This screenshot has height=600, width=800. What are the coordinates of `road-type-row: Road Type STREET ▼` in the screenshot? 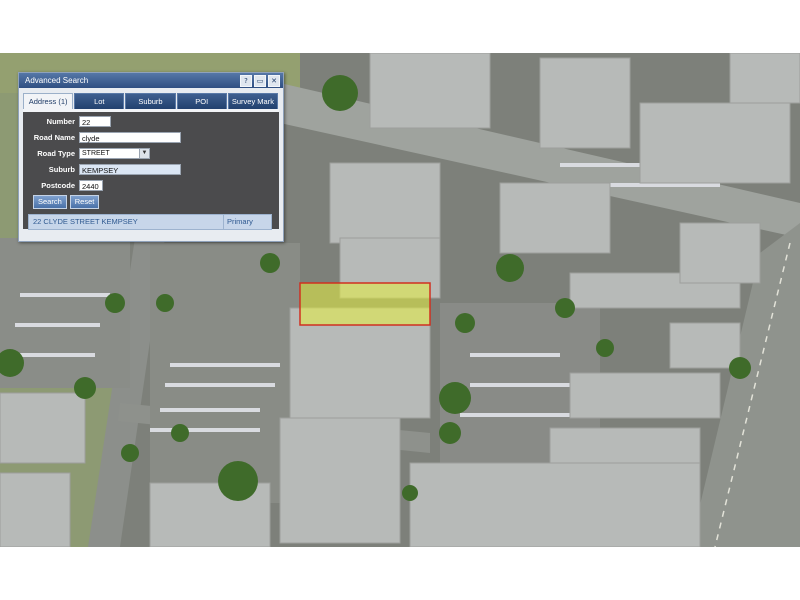 It's located at (86, 153).